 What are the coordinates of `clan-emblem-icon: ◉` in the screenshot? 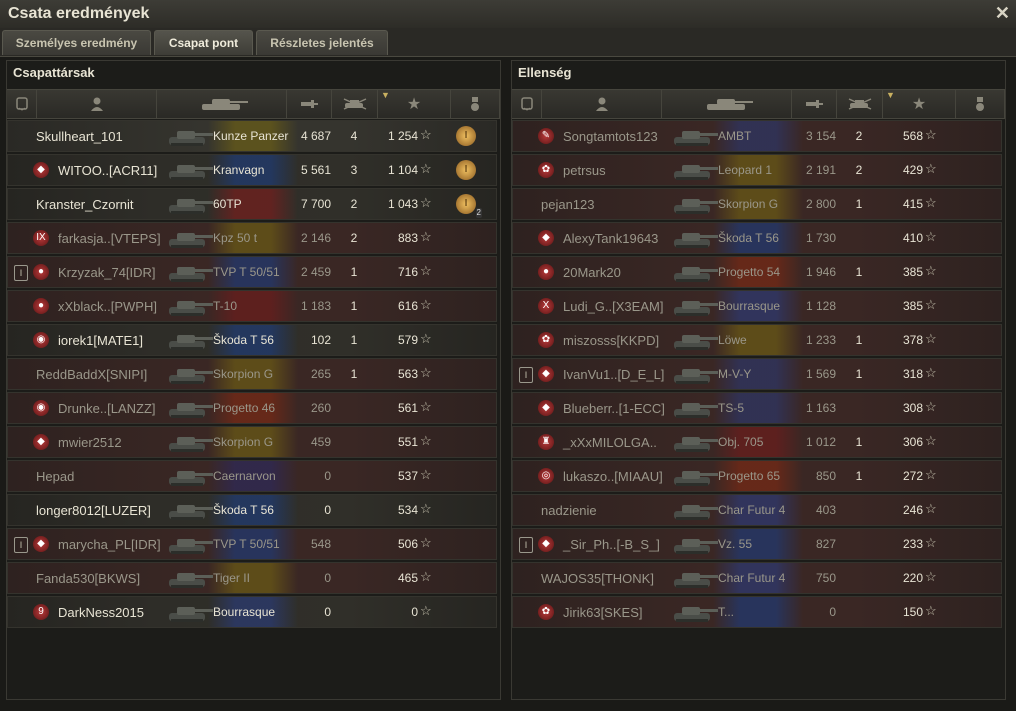 It's located at (41, 408).